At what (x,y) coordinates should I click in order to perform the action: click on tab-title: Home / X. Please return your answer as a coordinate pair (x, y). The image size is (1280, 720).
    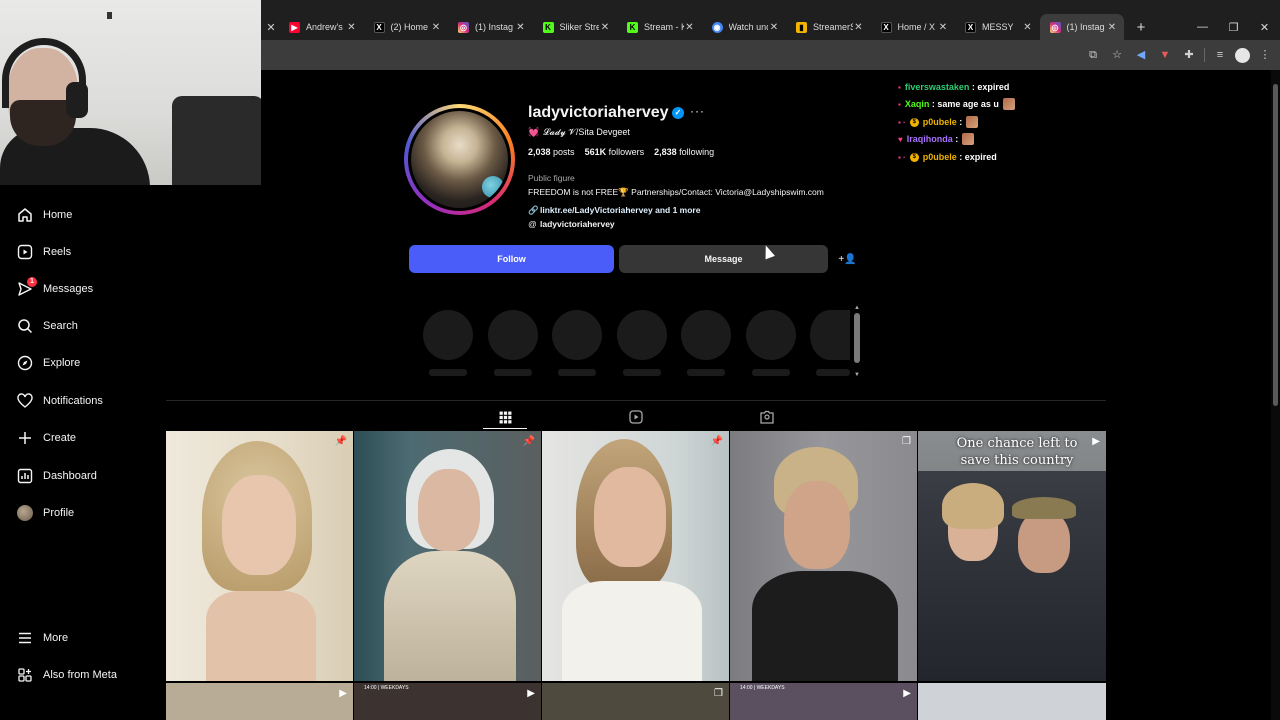
    Looking at the image, I should click on (916, 27).